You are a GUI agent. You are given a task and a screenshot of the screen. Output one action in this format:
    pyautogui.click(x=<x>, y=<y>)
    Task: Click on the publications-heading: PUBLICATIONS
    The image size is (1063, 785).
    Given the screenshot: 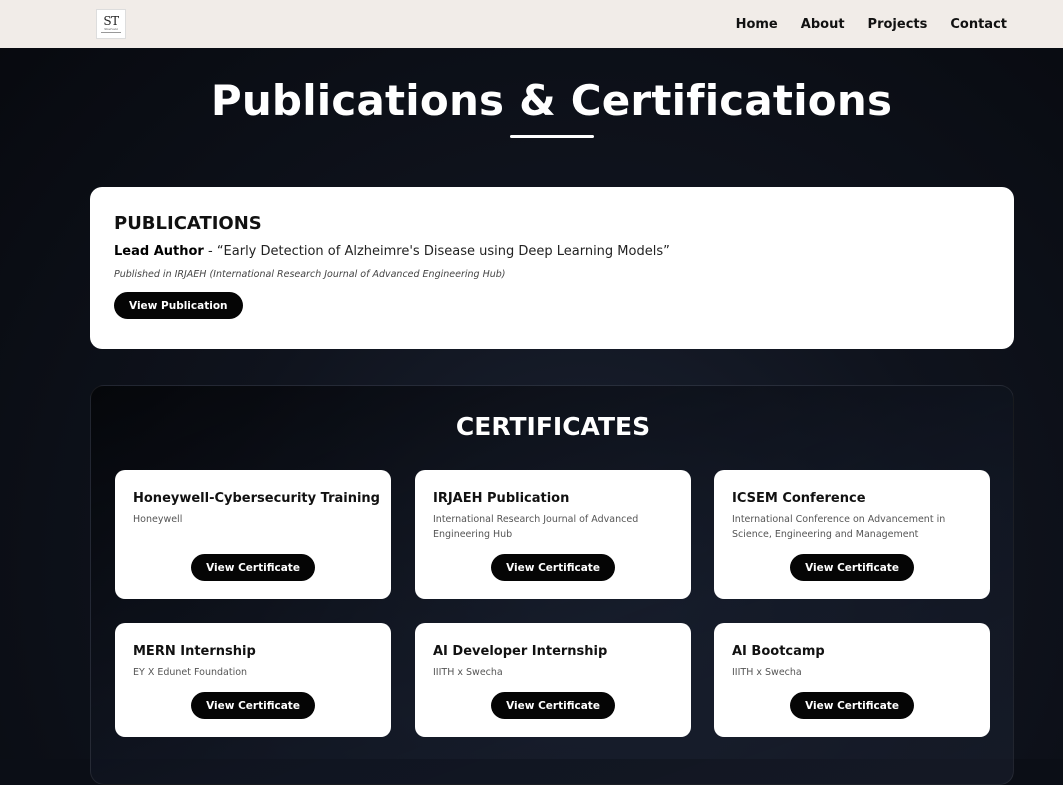 What is the action you would take?
    pyautogui.click(x=188, y=223)
    